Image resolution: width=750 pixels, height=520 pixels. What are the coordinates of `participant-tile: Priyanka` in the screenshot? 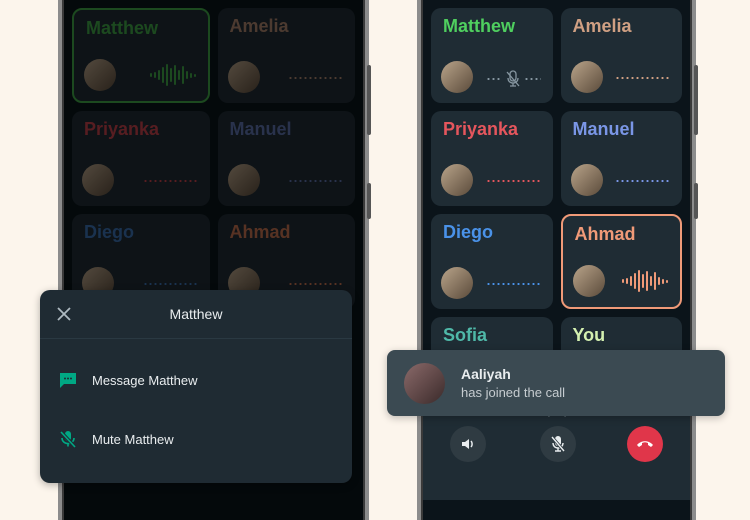 It's located at (492, 158).